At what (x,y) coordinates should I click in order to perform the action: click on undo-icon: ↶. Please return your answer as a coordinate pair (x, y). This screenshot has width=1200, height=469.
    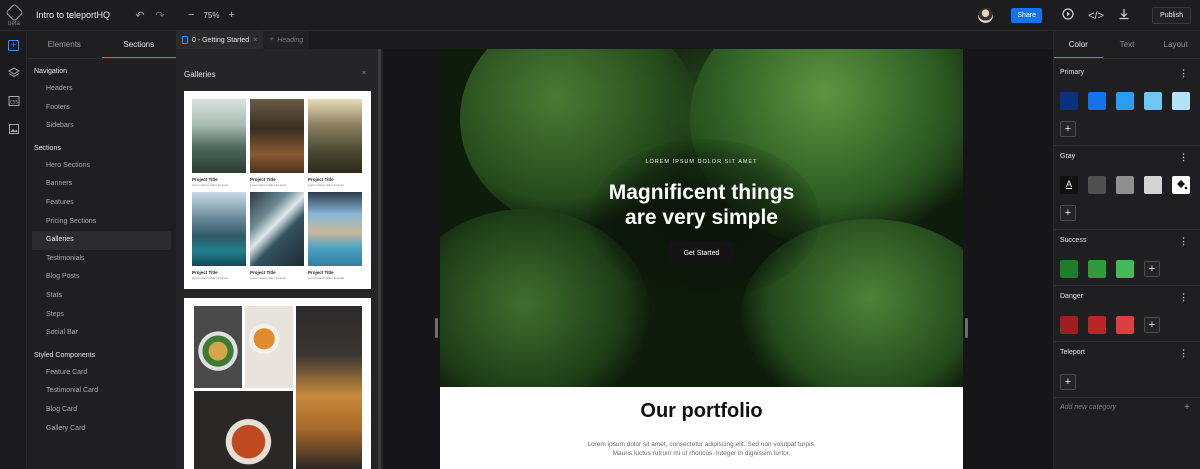
    Looking at the image, I should click on (140, 15).